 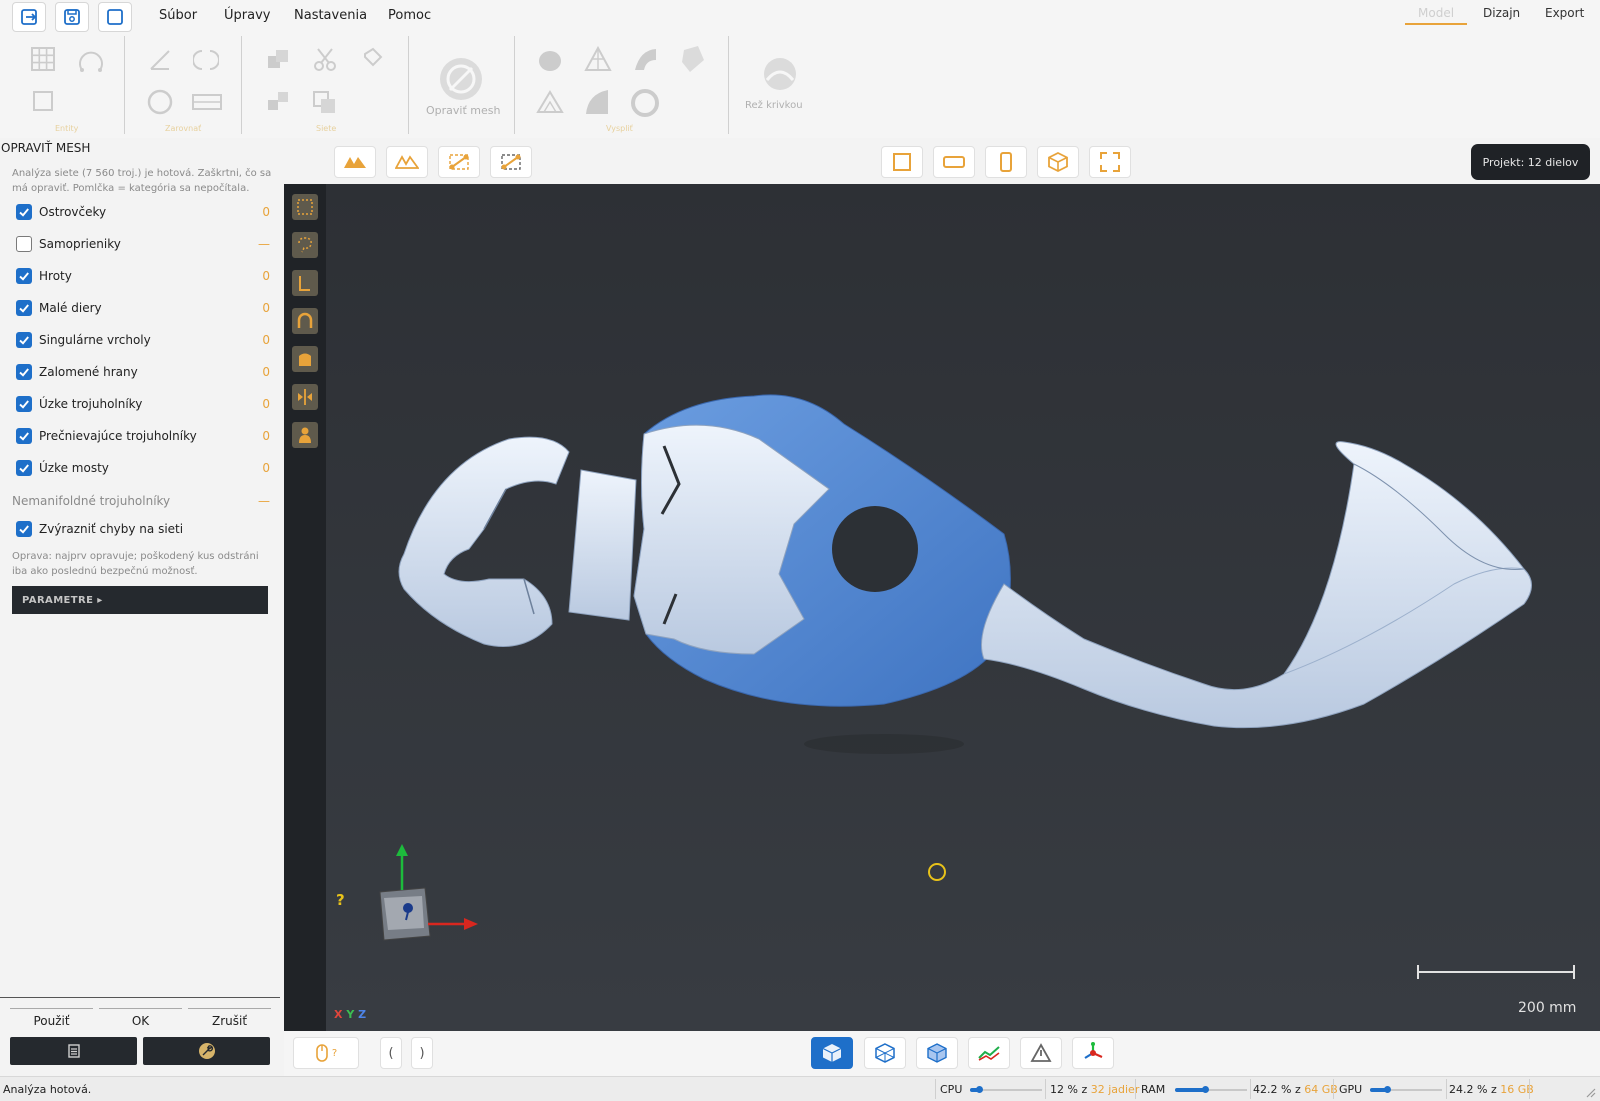 What do you see at coordinates (229, 1020) in the screenshot?
I see `cancel-button: Zrušiť` at bounding box center [229, 1020].